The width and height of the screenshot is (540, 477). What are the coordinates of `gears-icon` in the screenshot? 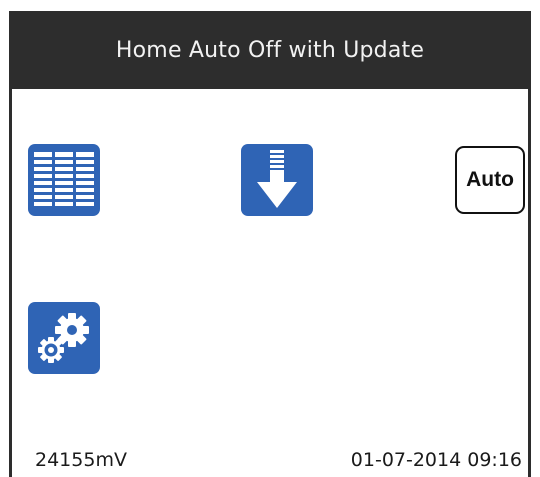 It's located at (64, 338).